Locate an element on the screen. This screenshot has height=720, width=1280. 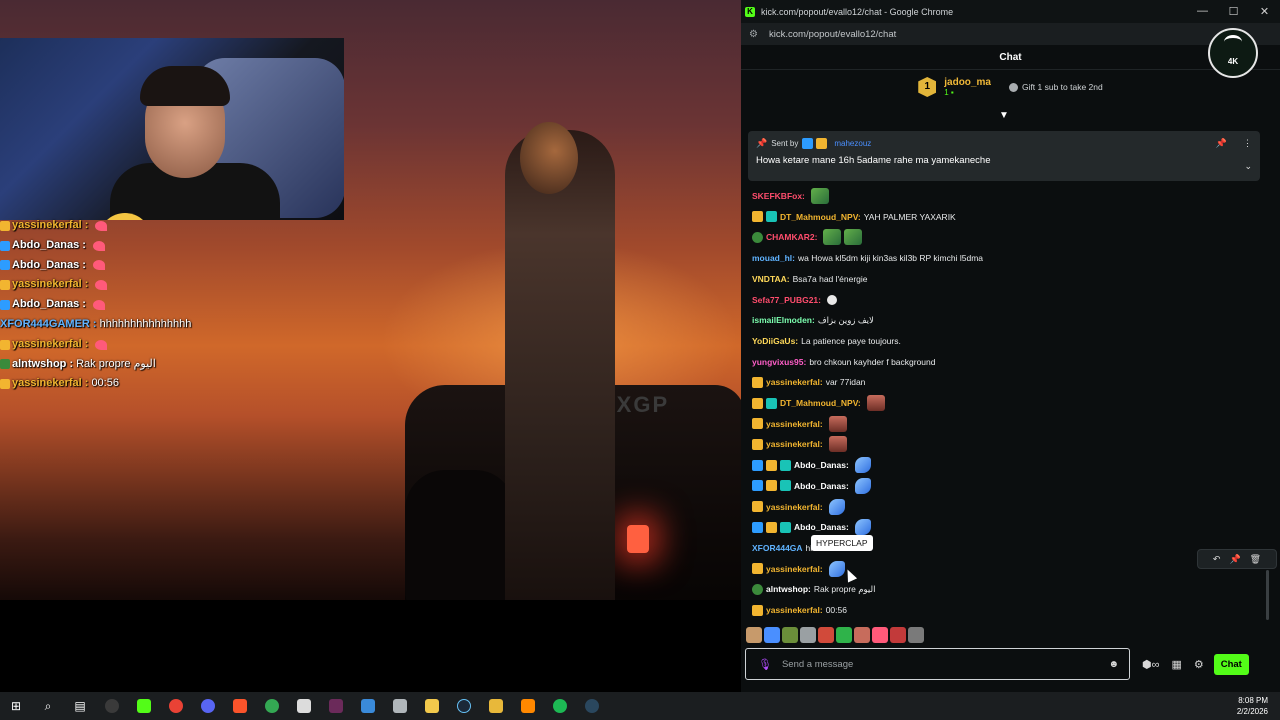
pinned-sender: mahezouz is located at coordinates (852, 143).